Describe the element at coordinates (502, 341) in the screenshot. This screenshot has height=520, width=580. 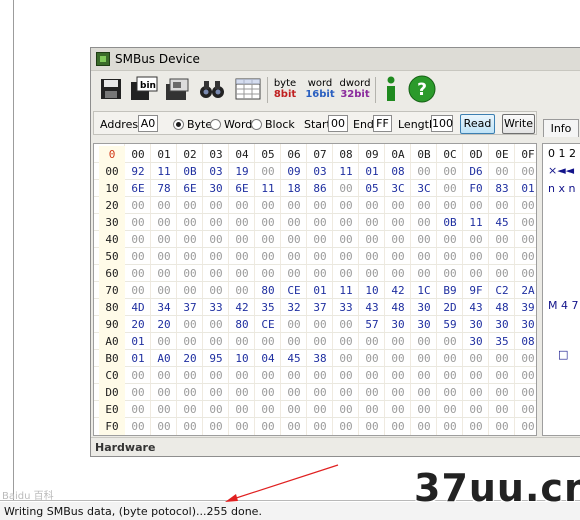
I see `hex-cell: 35` at that location.